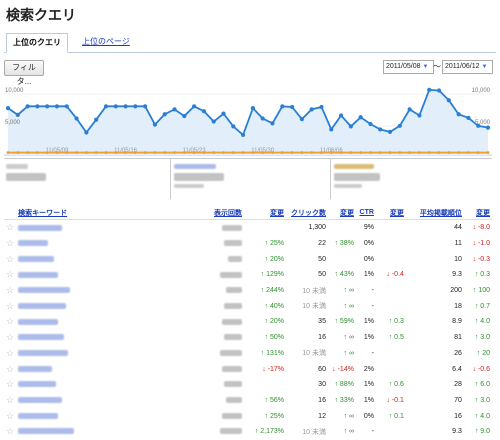 The width and height of the screenshot is (500, 440). I want to click on col-header-pos-change: 変更, so click(477, 213).